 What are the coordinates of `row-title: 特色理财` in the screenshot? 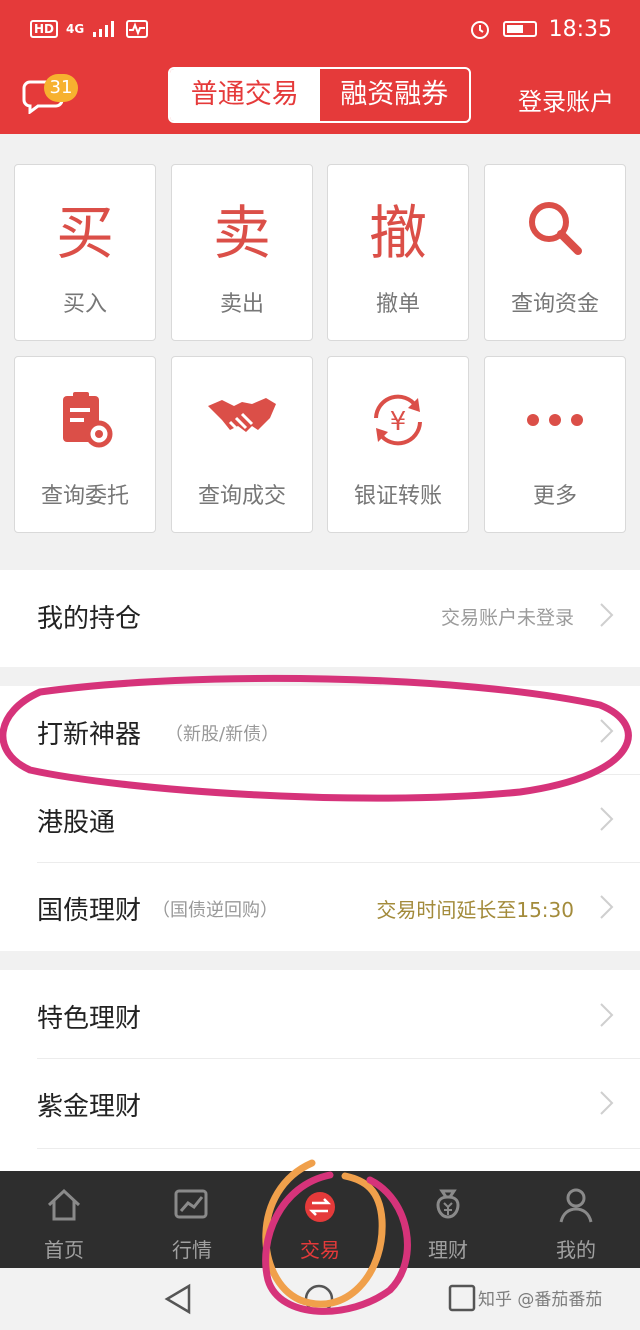 It's located at (89, 1019).